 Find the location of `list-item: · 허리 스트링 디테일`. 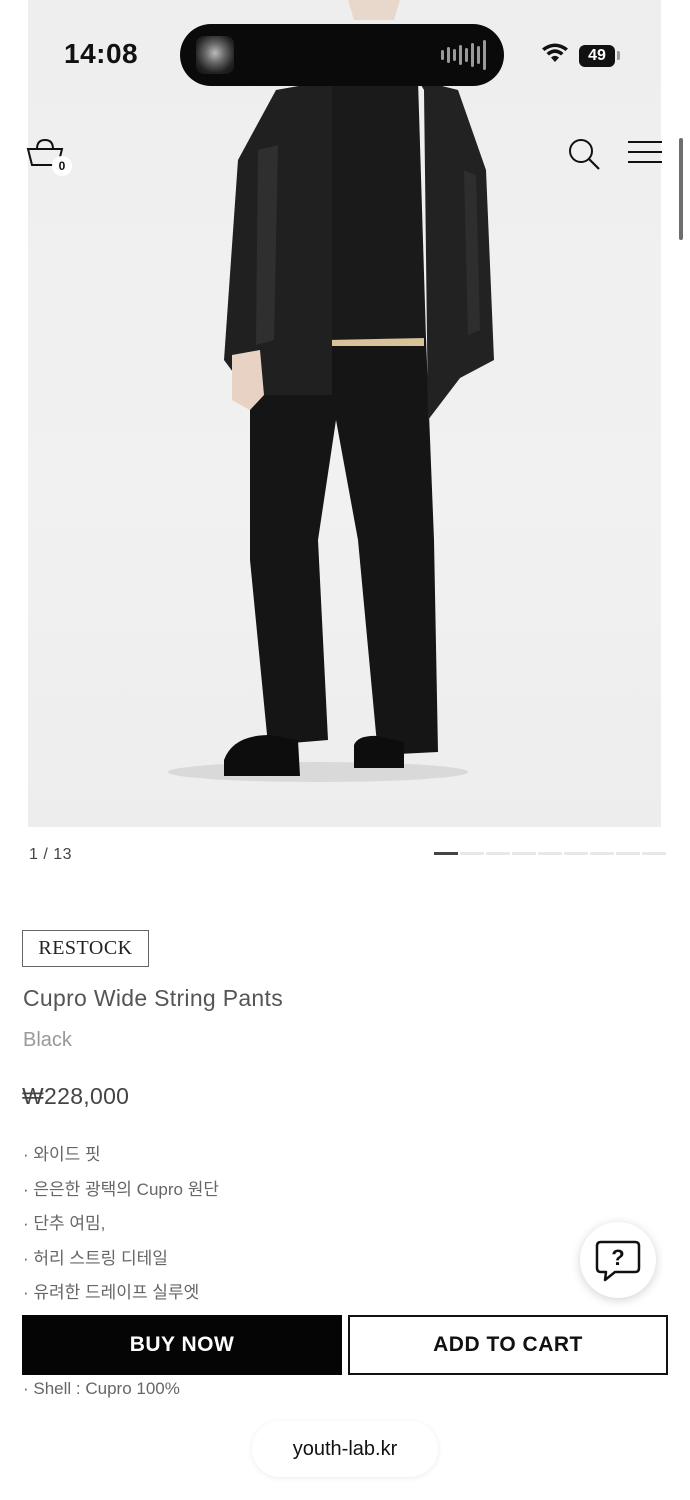

list-item: · 허리 스트링 디테일 is located at coordinates (95, 1258).